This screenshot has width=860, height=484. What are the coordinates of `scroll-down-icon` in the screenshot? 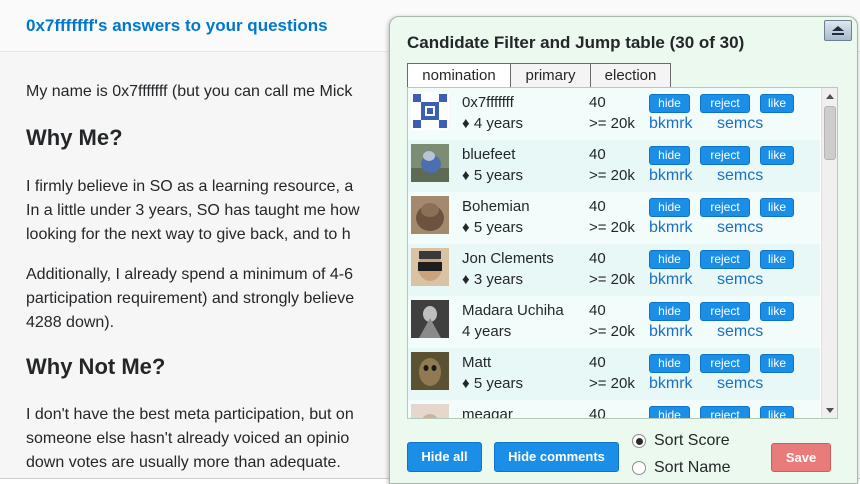 It's located at (830, 410).